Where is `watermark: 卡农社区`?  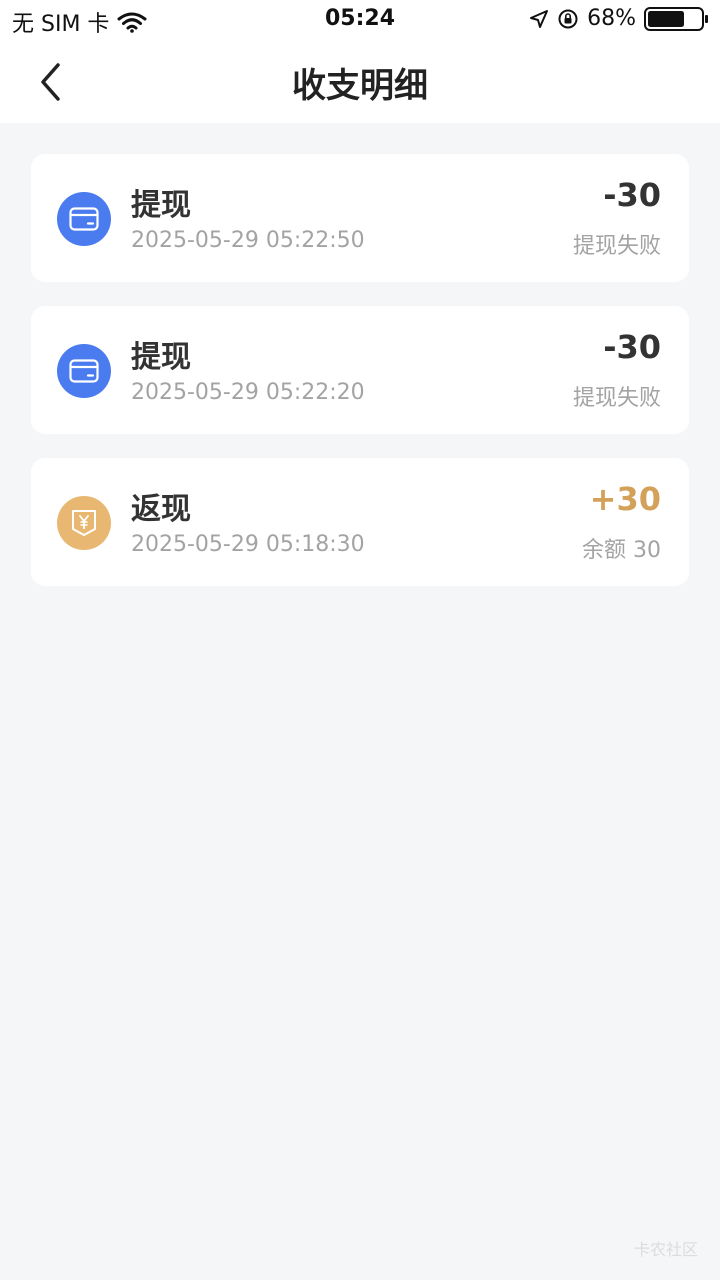
watermark: 卡农社区 is located at coordinates (665, 1249).